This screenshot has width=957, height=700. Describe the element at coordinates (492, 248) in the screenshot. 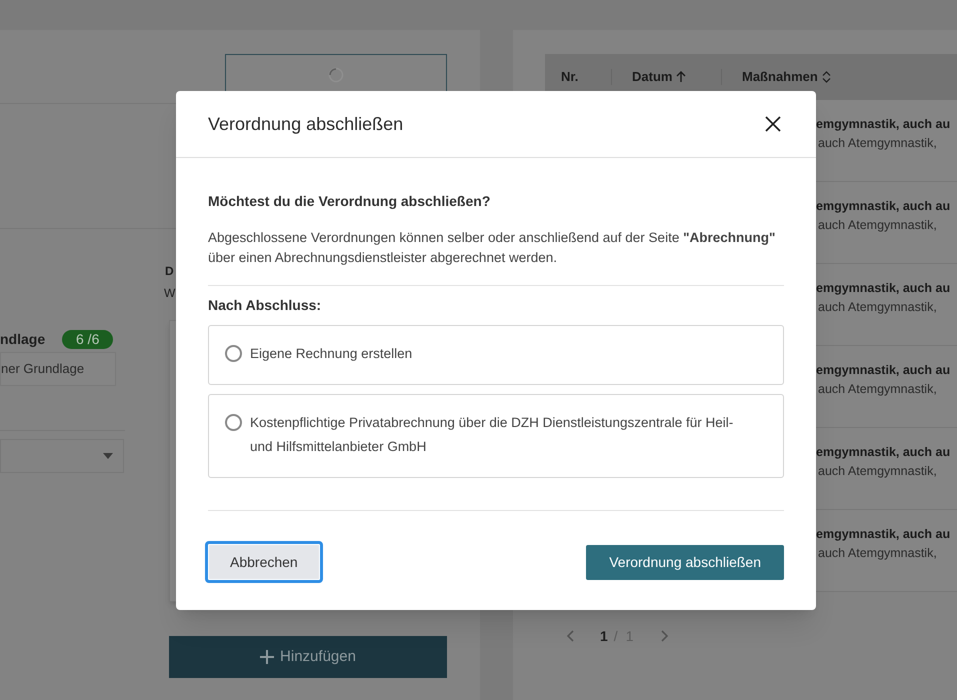

I see `dialog-description: Abgeschlossene Verordnungen können selber oder anschließend auf der Seite "Abrechnung" über einen Abrechnungsdienstleister abgerechnet werden.` at that location.